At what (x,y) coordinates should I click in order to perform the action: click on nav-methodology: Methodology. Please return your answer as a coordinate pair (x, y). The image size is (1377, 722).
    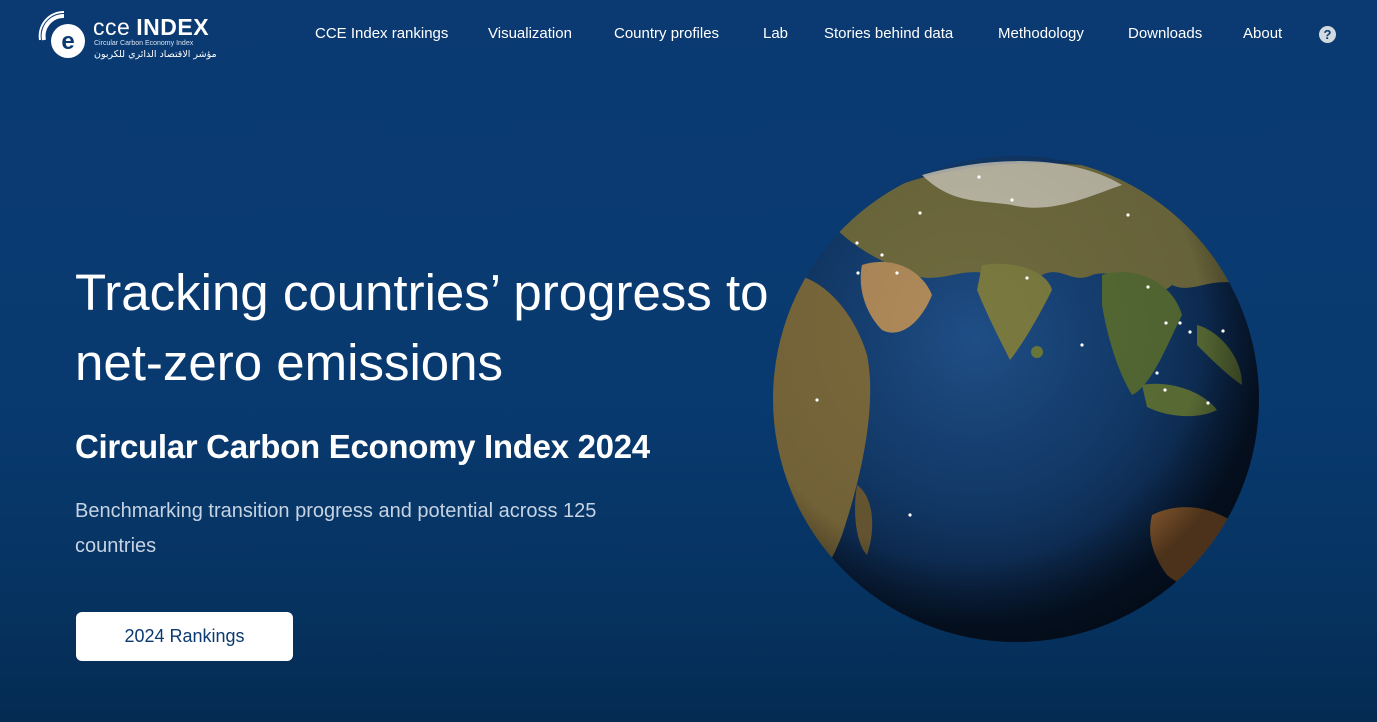
    Looking at the image, I should click on (1041, 33).